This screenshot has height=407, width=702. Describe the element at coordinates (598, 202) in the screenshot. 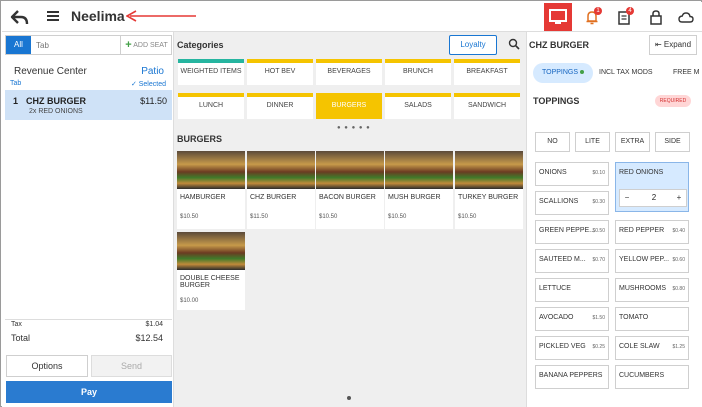

I see `option-price: $0.30` at that location.